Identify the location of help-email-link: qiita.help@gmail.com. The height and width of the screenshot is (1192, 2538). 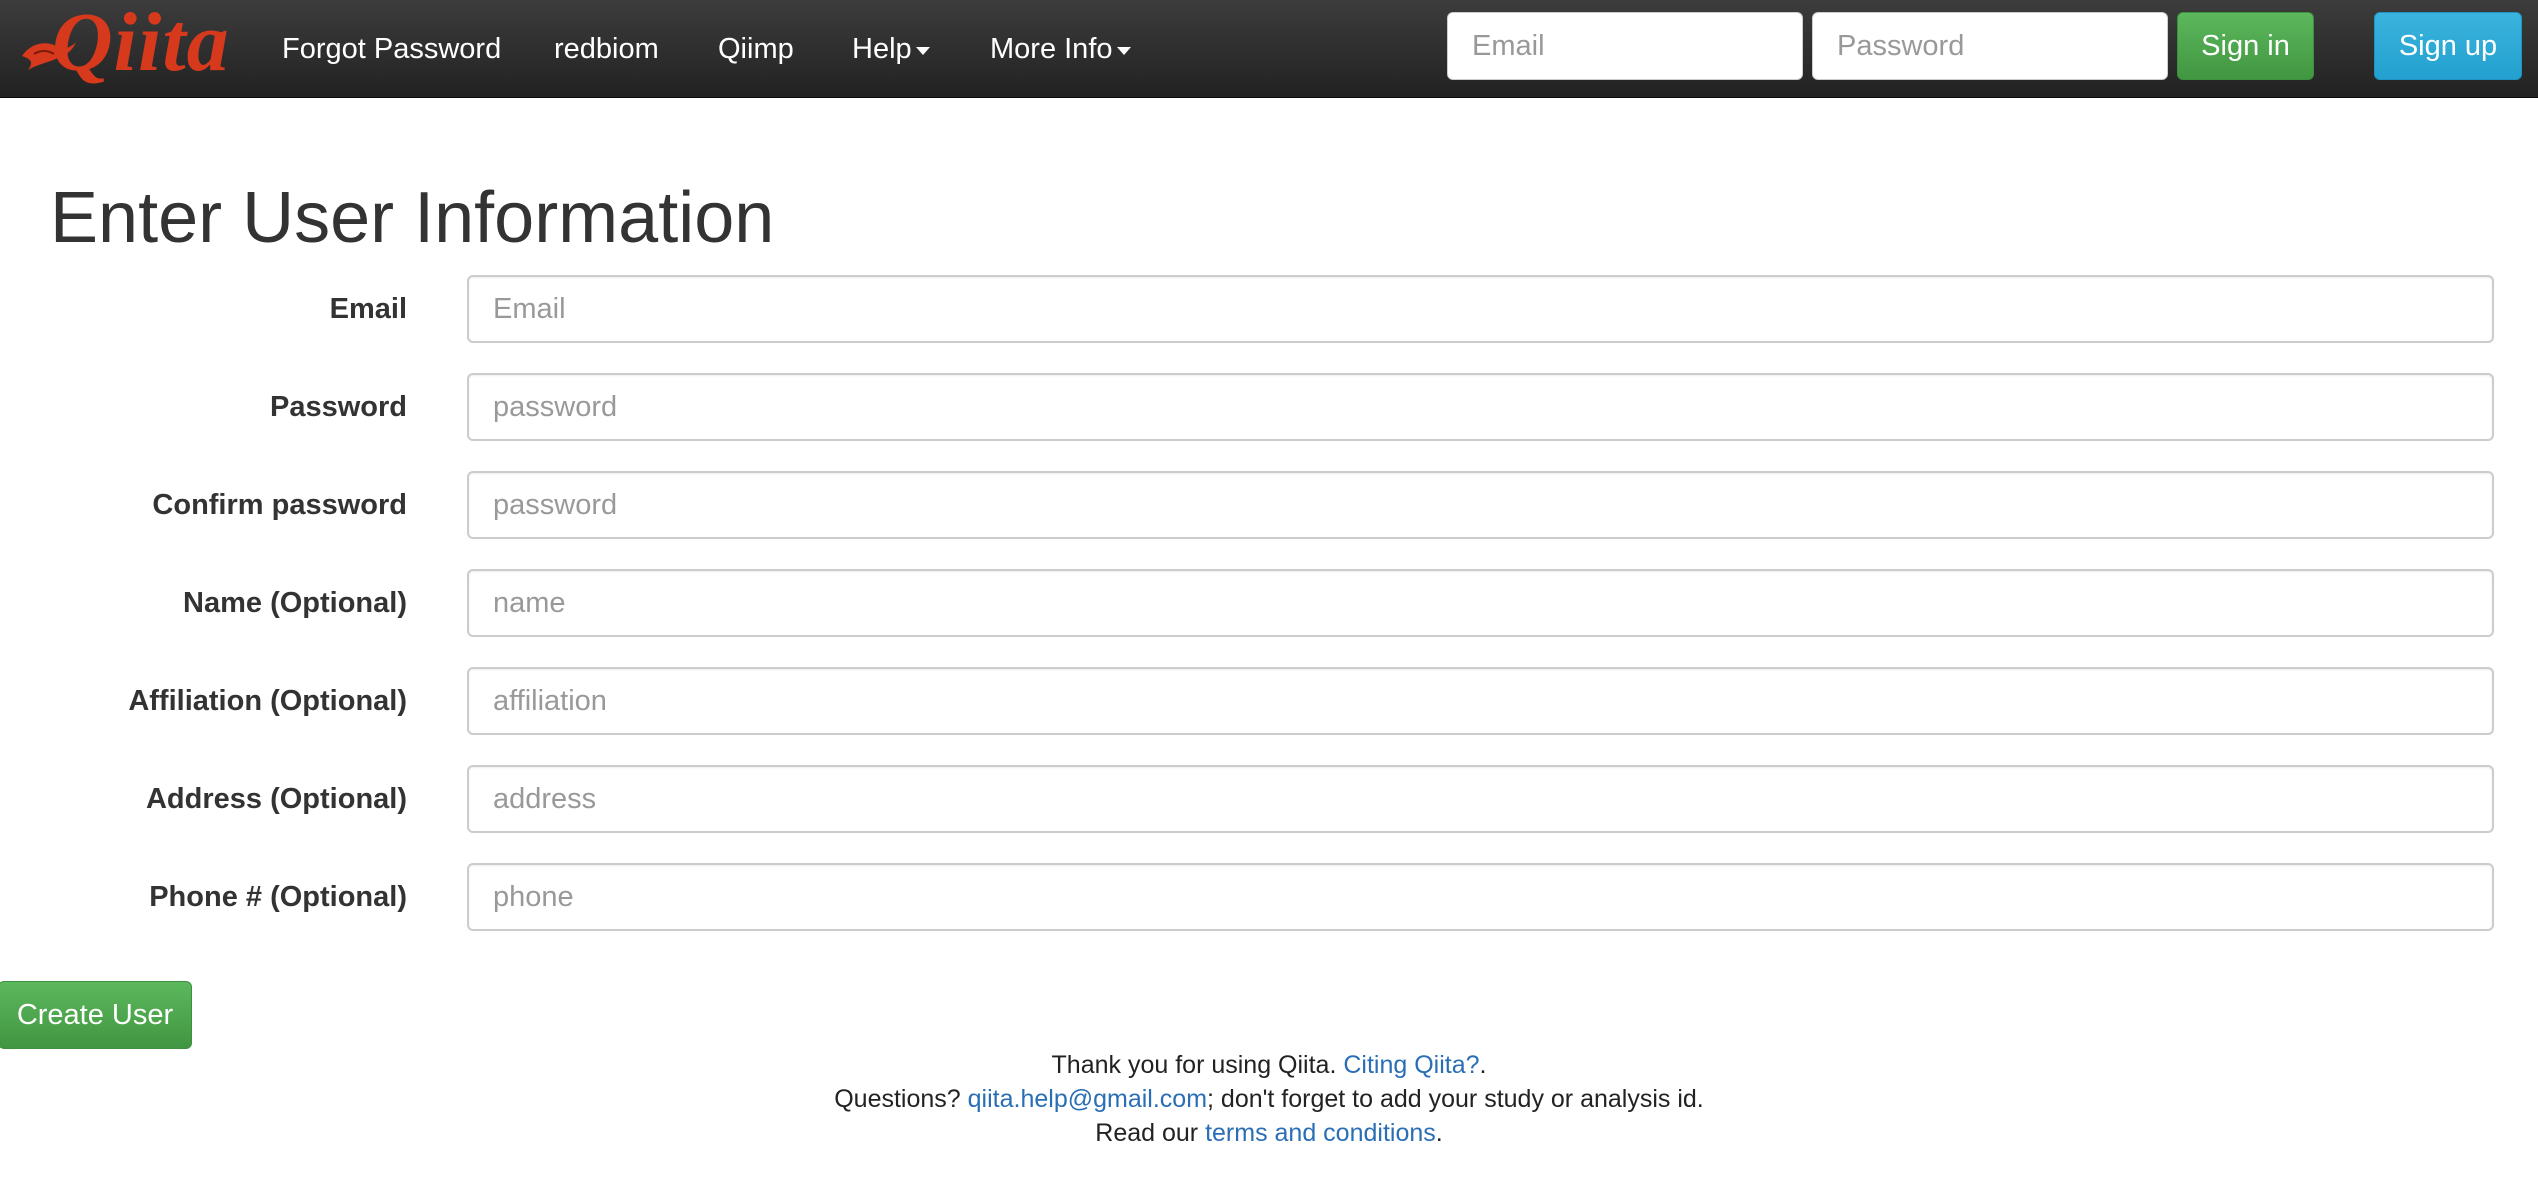
(1087, 1099).